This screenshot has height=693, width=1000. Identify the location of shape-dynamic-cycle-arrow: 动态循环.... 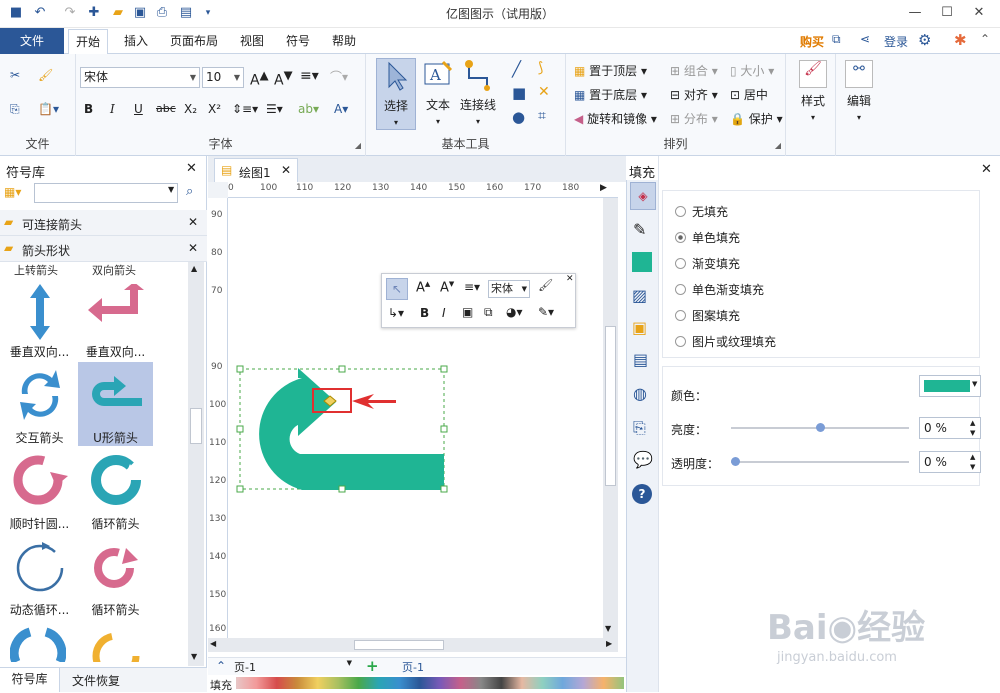
(39, 576).